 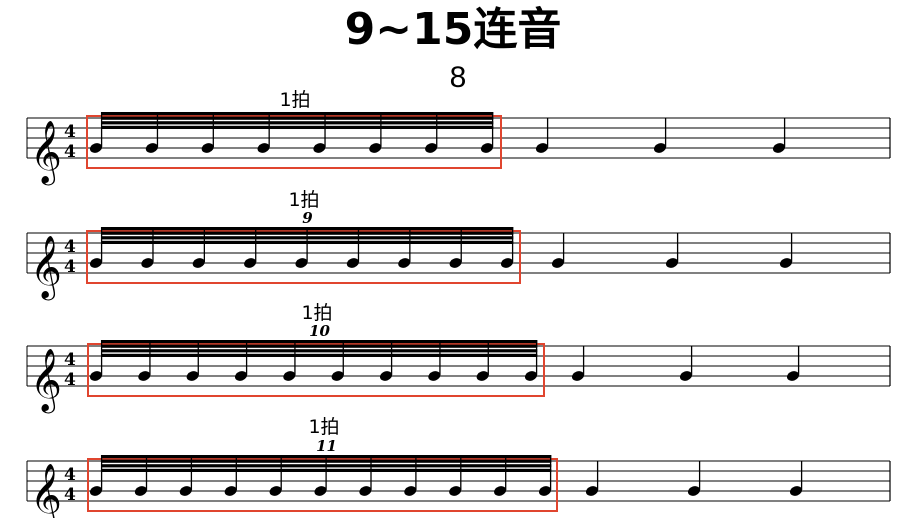 What do you see at coordinates (326, 446) in the screenshot?
I see `tuplet-number: 11` at bounding box center [326, 446].